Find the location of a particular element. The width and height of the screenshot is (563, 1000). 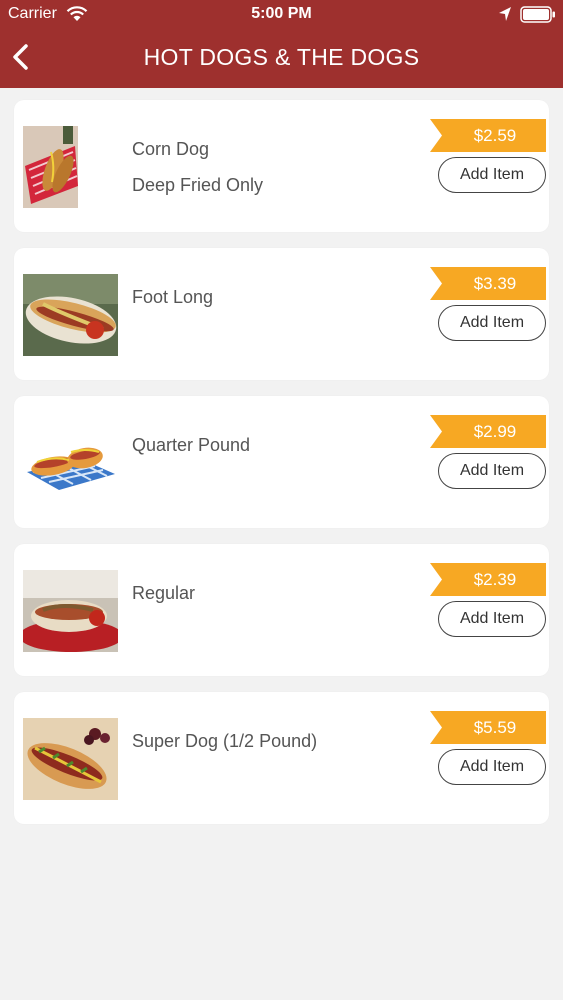

menu-item-card: Regular $2.39 Add Item is located at coordinates (281, 610).